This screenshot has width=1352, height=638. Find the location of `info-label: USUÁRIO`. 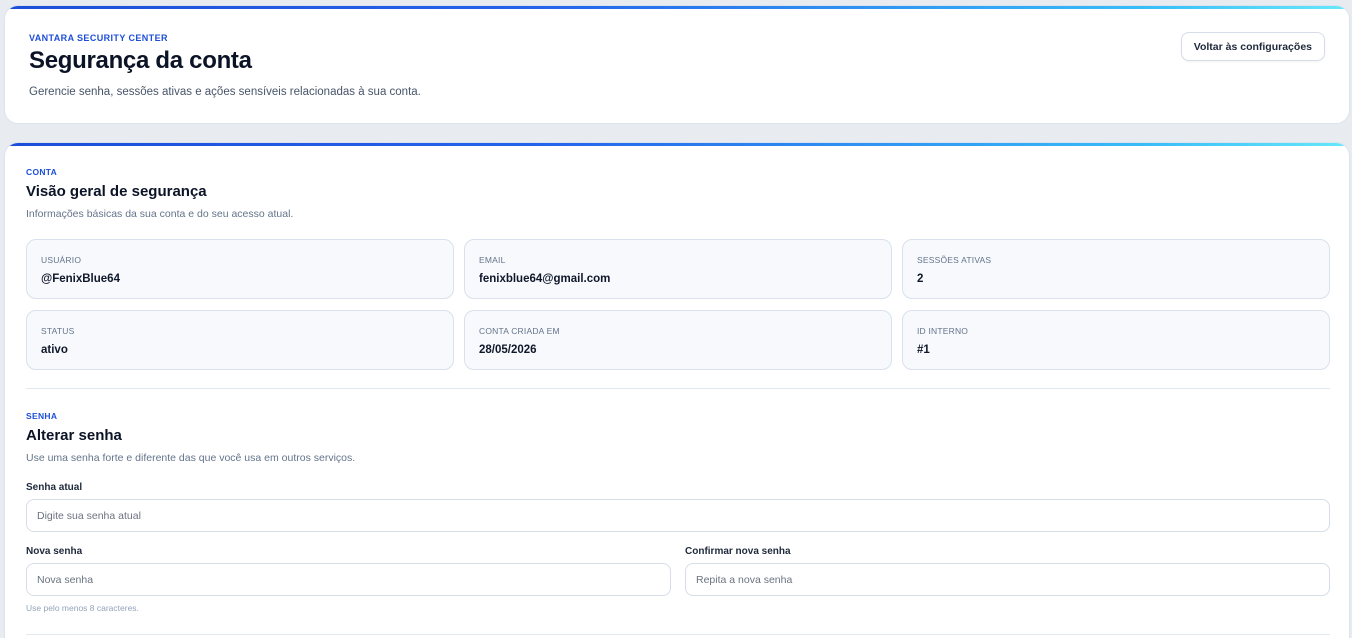

info-label: USUÁRIO is located at coordinates (61, 260).